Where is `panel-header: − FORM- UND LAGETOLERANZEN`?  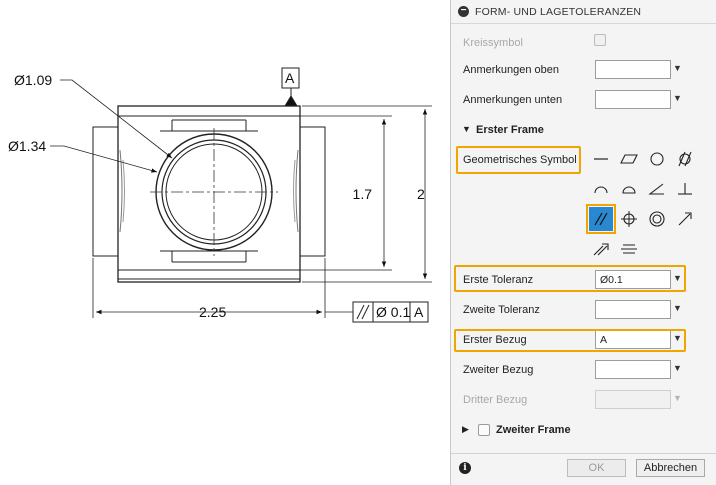 panel-header: − FORM- UND LAGETOLERANZEN is located at coordinates (583, 12).